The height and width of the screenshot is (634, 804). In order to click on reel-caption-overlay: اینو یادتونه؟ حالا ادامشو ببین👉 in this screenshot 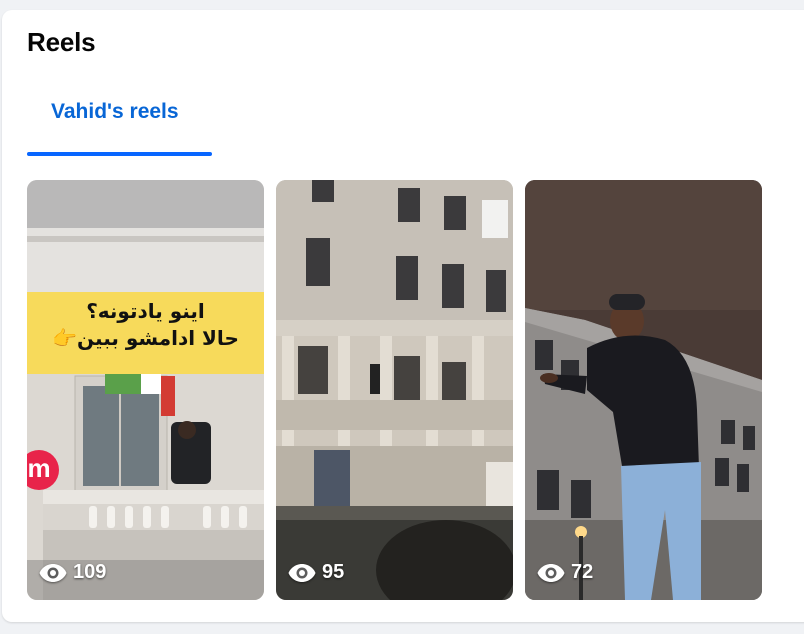, I will do `click(145, 333)`.